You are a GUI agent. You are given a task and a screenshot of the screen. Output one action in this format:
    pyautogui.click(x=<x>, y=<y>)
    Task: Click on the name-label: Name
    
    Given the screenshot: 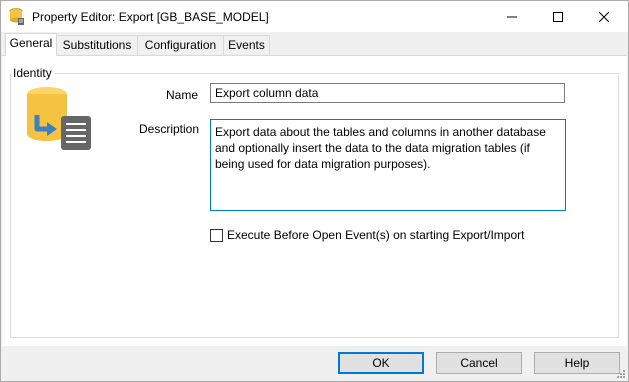 What is the action you would take?
    pyautogui.click(x=182, y=95)
    